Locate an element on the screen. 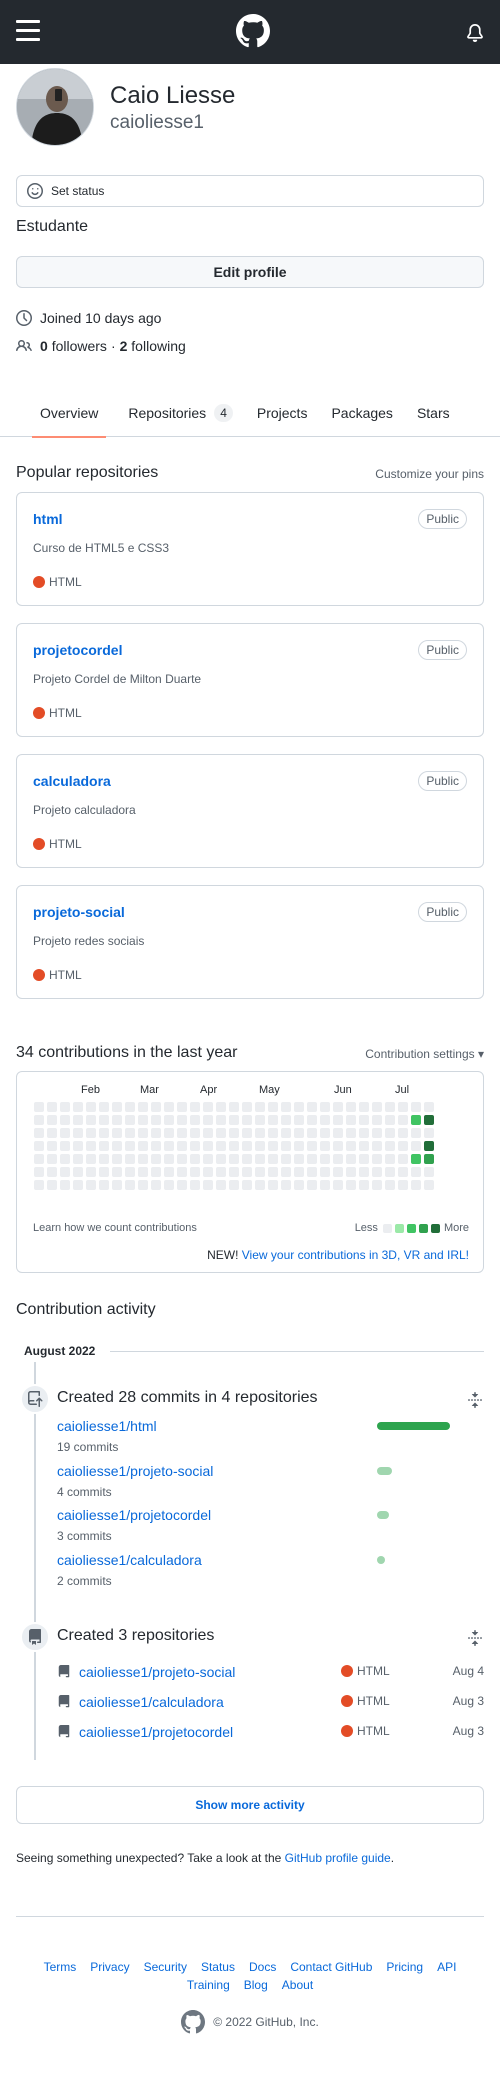  footer-link-contact: Contact GitHub is located at coordinates (331, 1967).